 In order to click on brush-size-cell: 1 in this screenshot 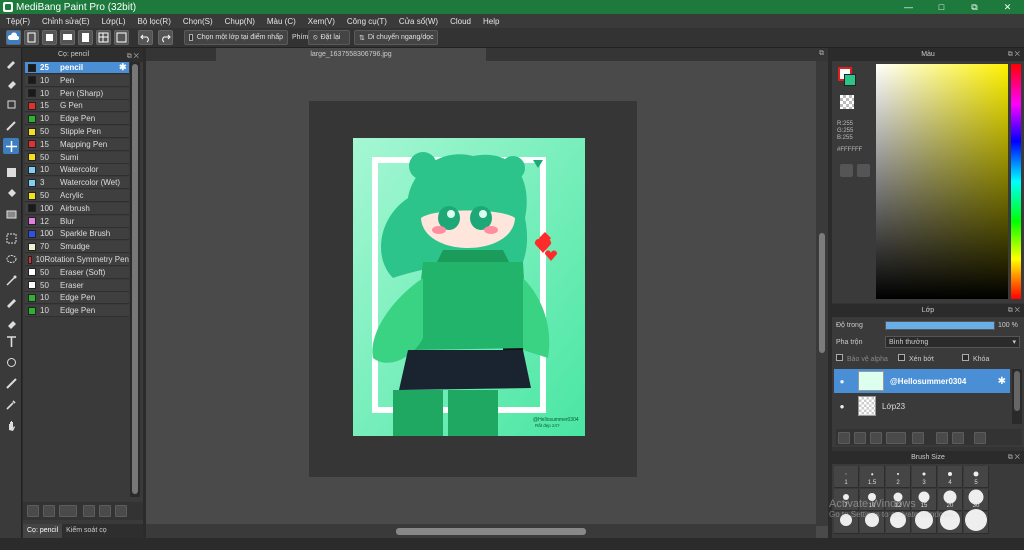, I will do `click(846, 477)`.